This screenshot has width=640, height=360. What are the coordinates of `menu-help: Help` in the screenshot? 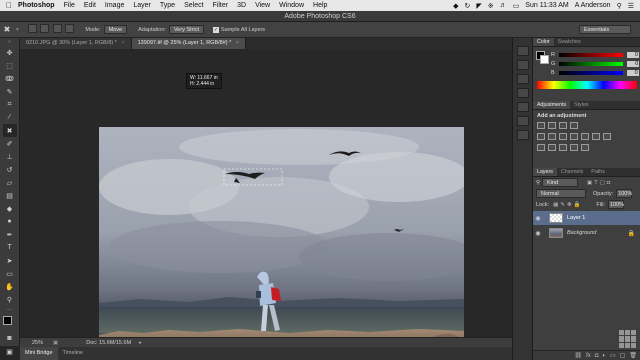 It's located at (320, 5).